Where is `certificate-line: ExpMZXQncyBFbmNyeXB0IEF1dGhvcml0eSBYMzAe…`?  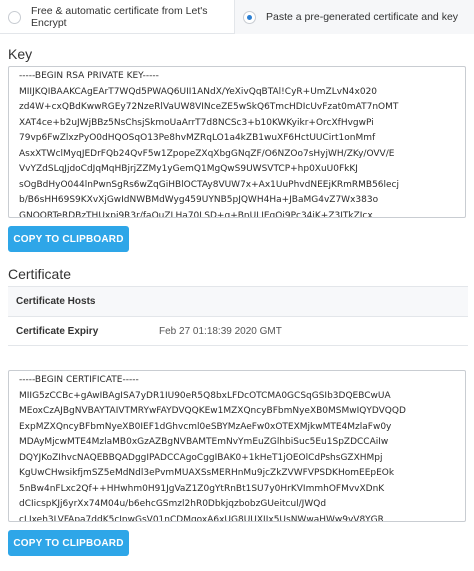 certificate-line: ExpMZXQncyBFbmNyeXB0IEF1dGhvcml0eSBYMzAe… is located at coordinates (205, 426).